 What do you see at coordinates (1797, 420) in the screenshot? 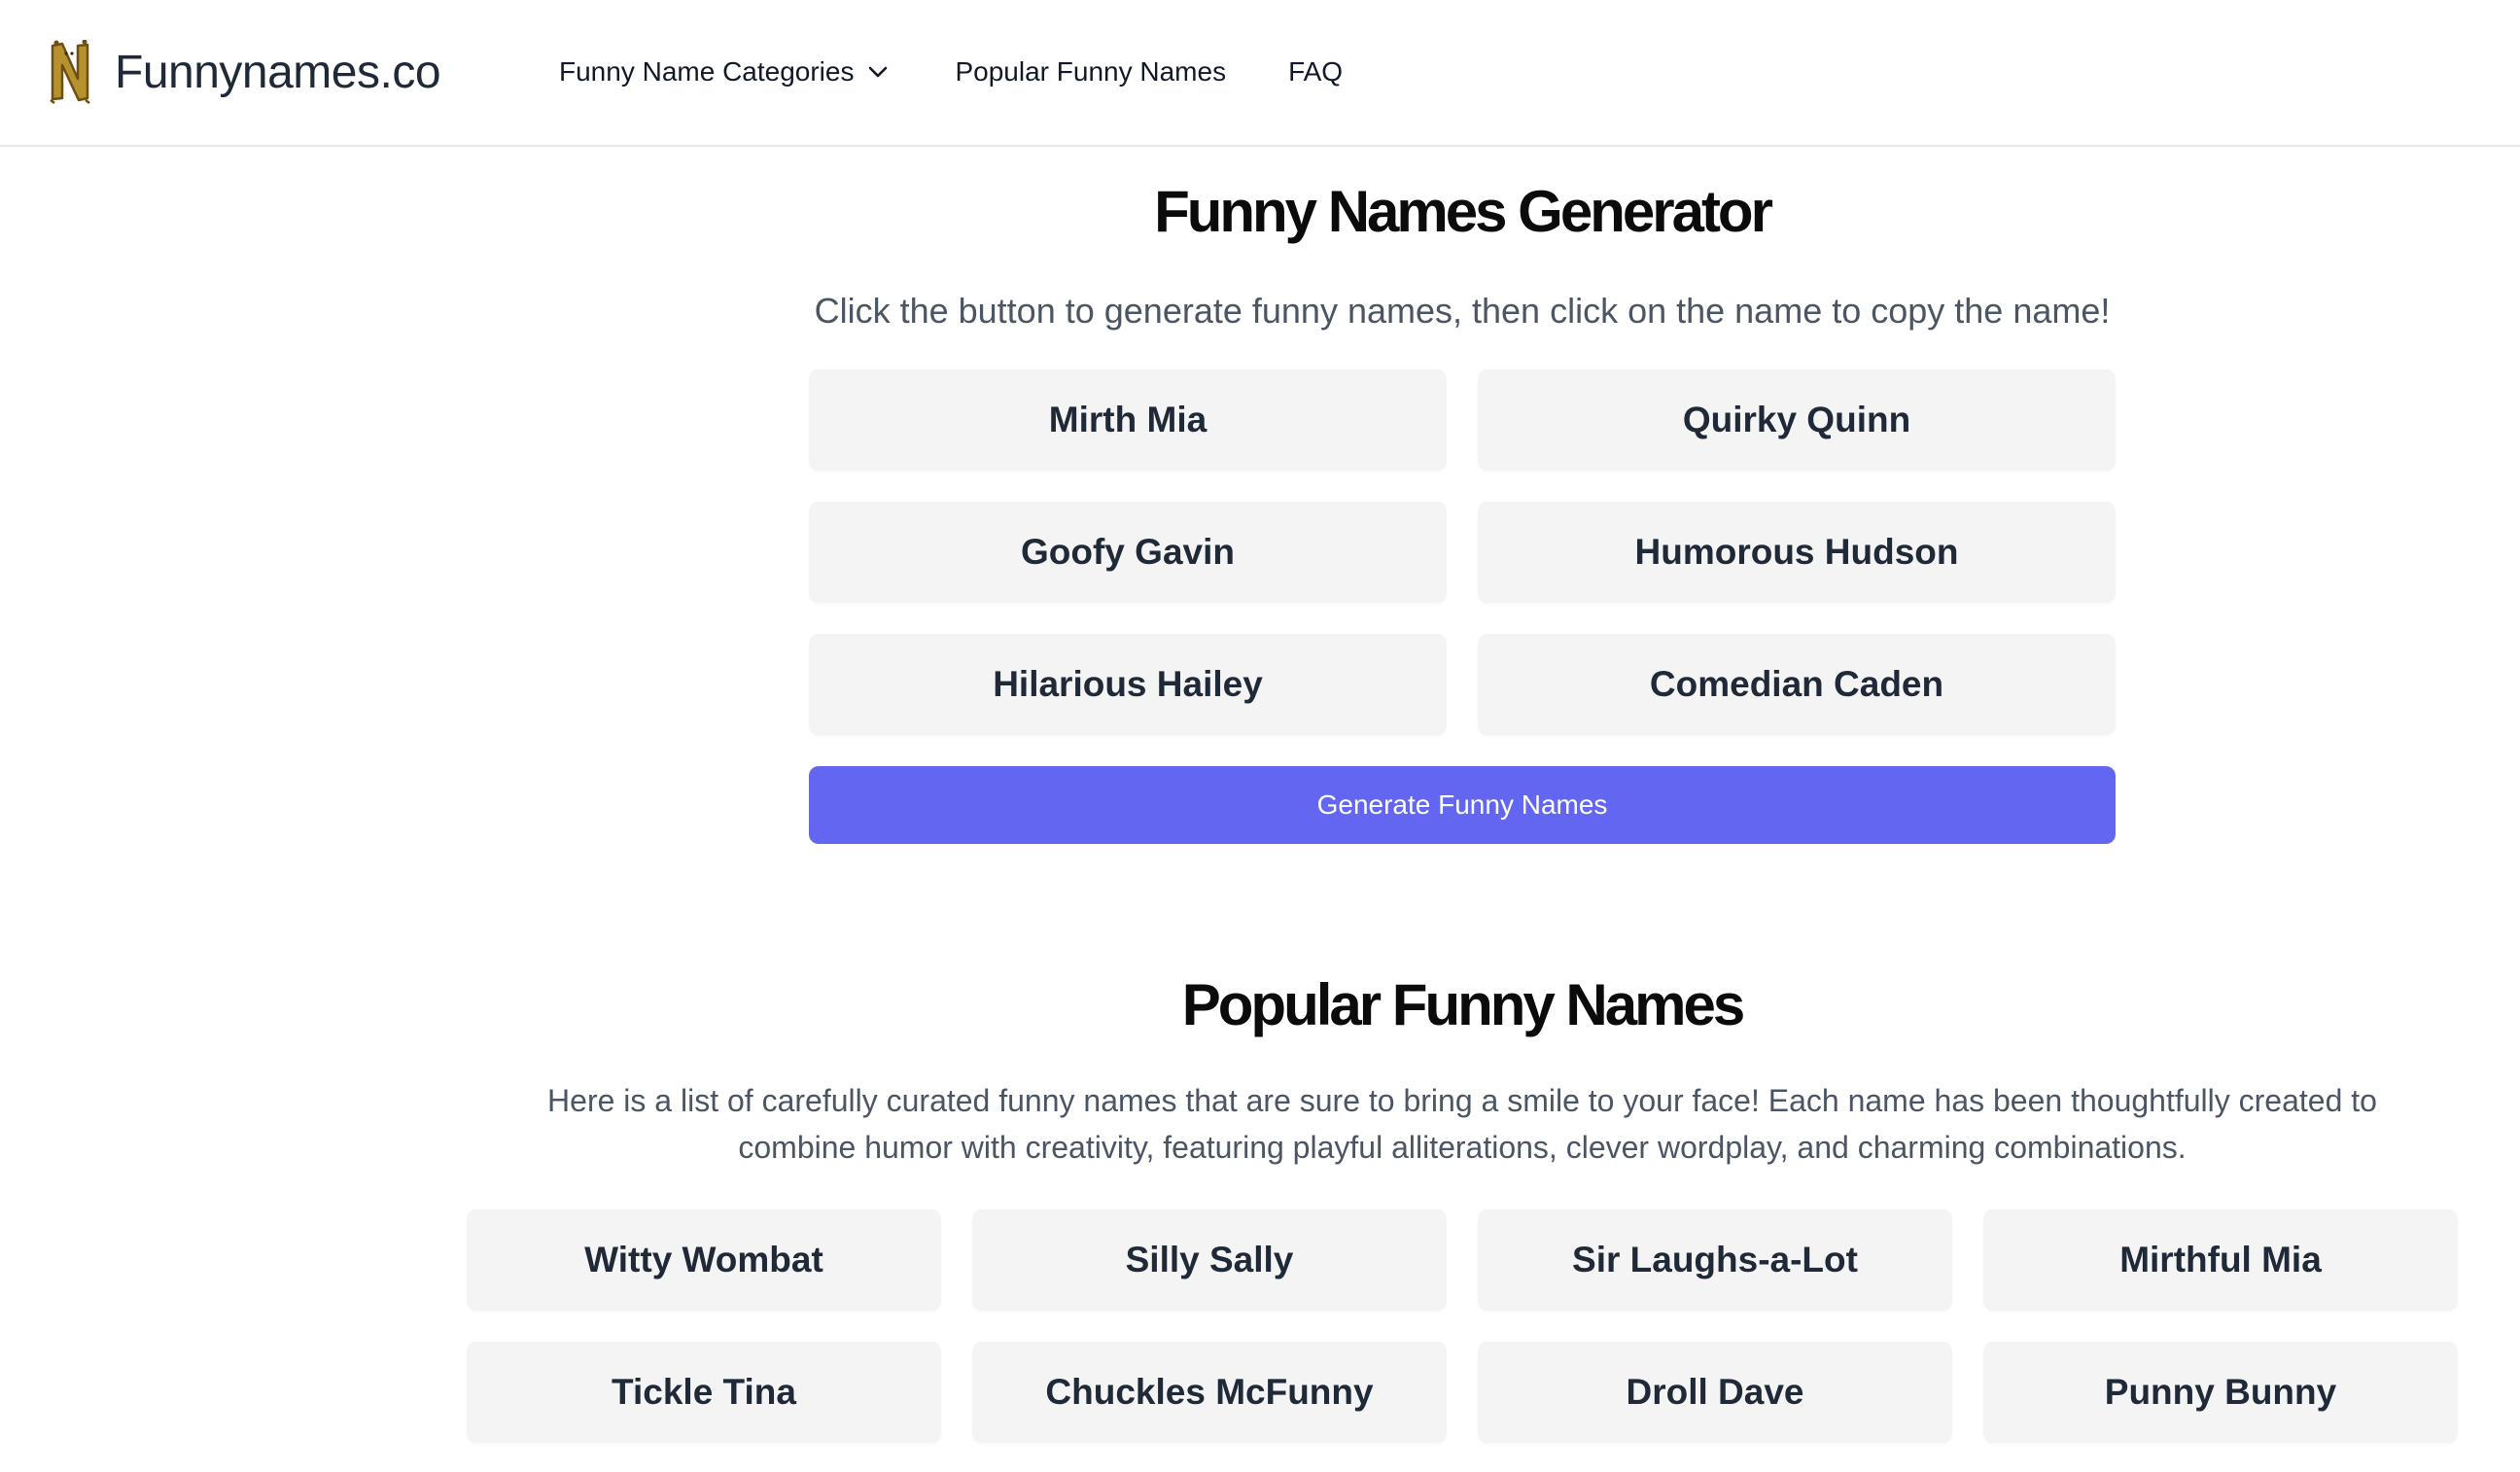
I see `generated-name-card: Quirky Quinn` at bounding box center [1797, 420].